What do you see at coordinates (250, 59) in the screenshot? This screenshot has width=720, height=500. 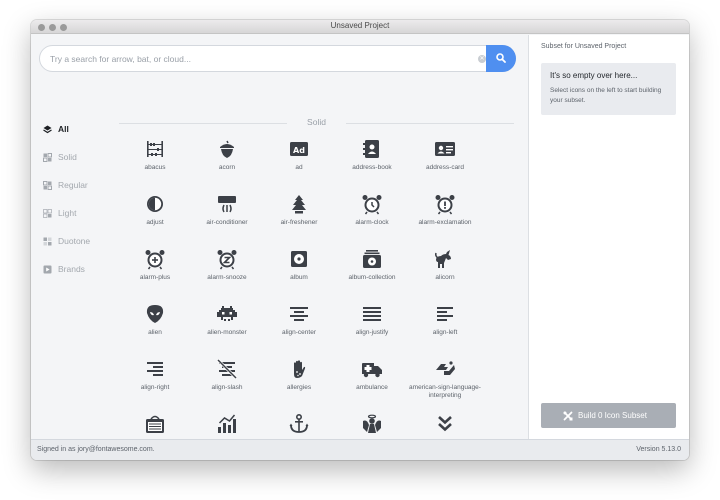 I see `search-input` at bounding box center [250, 59].